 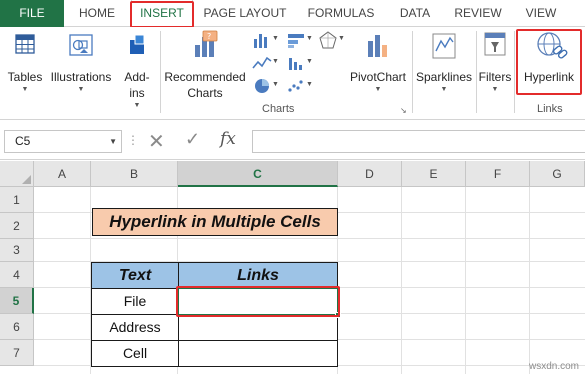 I want to click on column-header-e: E, so click(x=434, y=174).